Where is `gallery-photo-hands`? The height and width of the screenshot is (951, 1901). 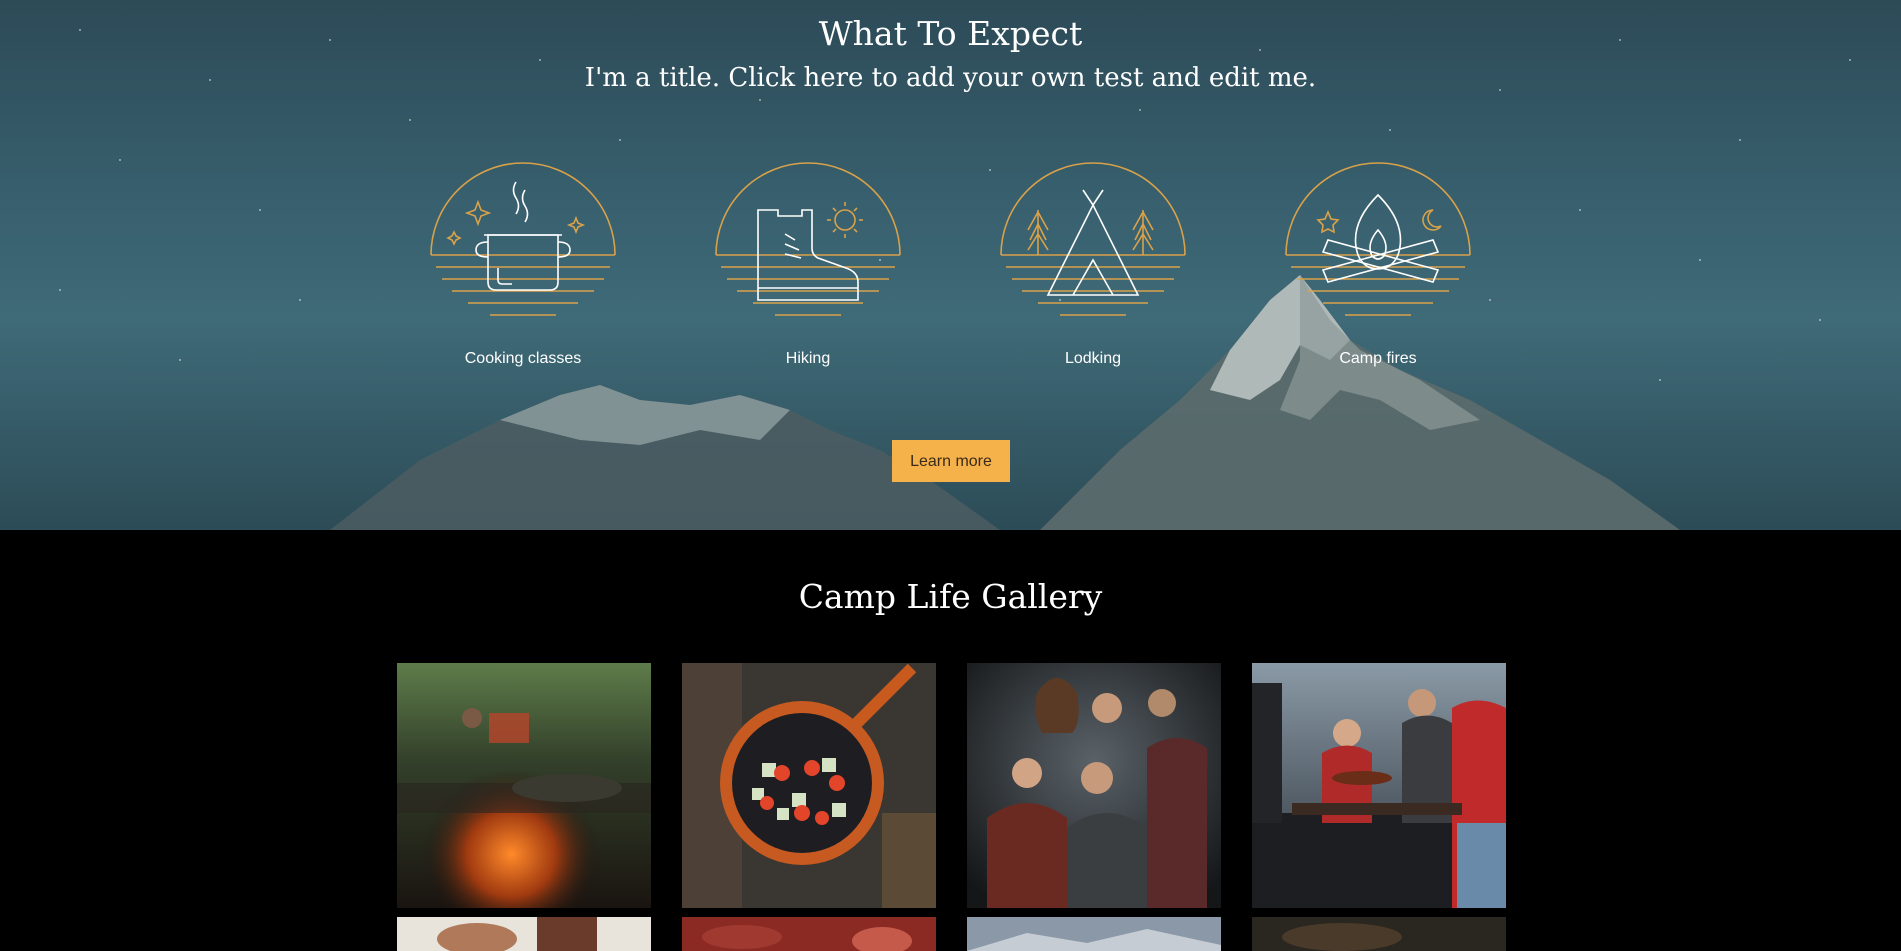 gallery-photo-hands is located at coordinates (524, 934).